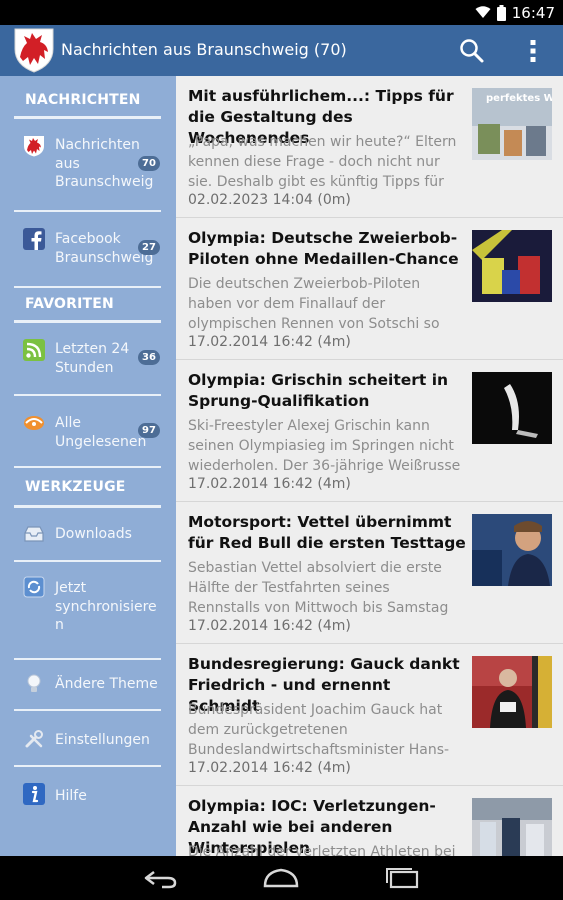  What do you see at coordinates (204, 49) in the screenshot?
I see `app-title: Nachrichten aus Braunschweig (70)` at bounding box center [204, 49].